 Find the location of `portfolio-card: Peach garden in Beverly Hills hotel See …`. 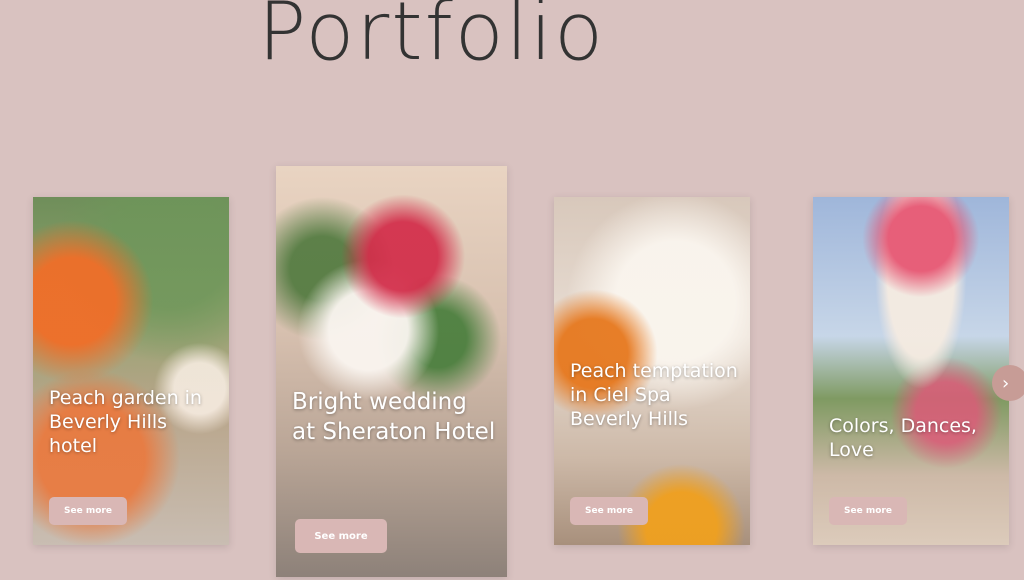

portfolio-card: Peach garden in Beverly Hills hotel See … is located at coordinates (131, 371).